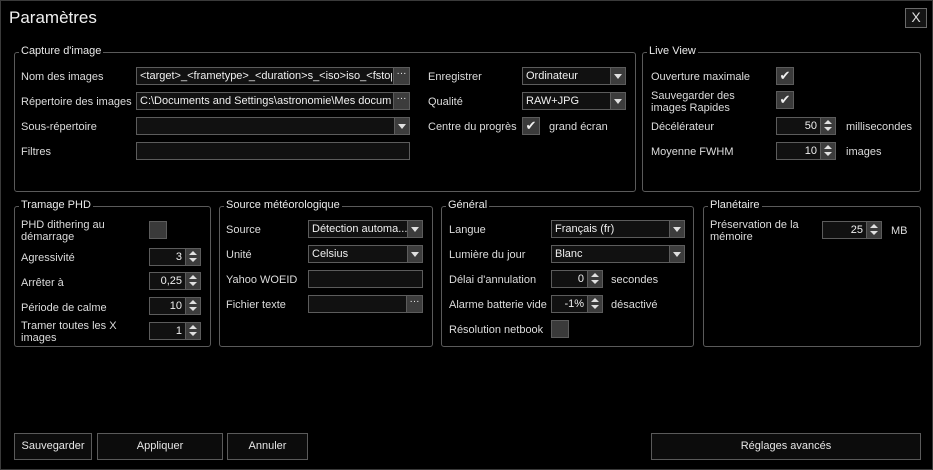 The height and width of the screenshot is (470, 933). What do you see at coordinates (580, 279) in the screenshot?
I see `cancel-delay-value: 0` at bounding box center [580, 279].